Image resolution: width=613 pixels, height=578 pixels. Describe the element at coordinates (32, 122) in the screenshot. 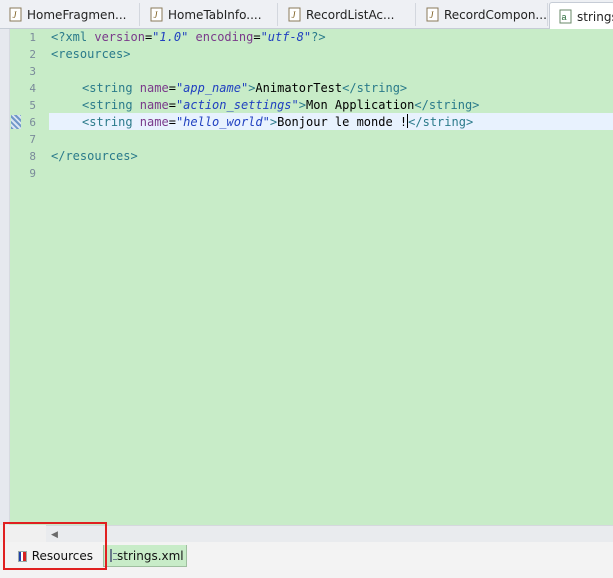

I see `line-number: 6` at that location.